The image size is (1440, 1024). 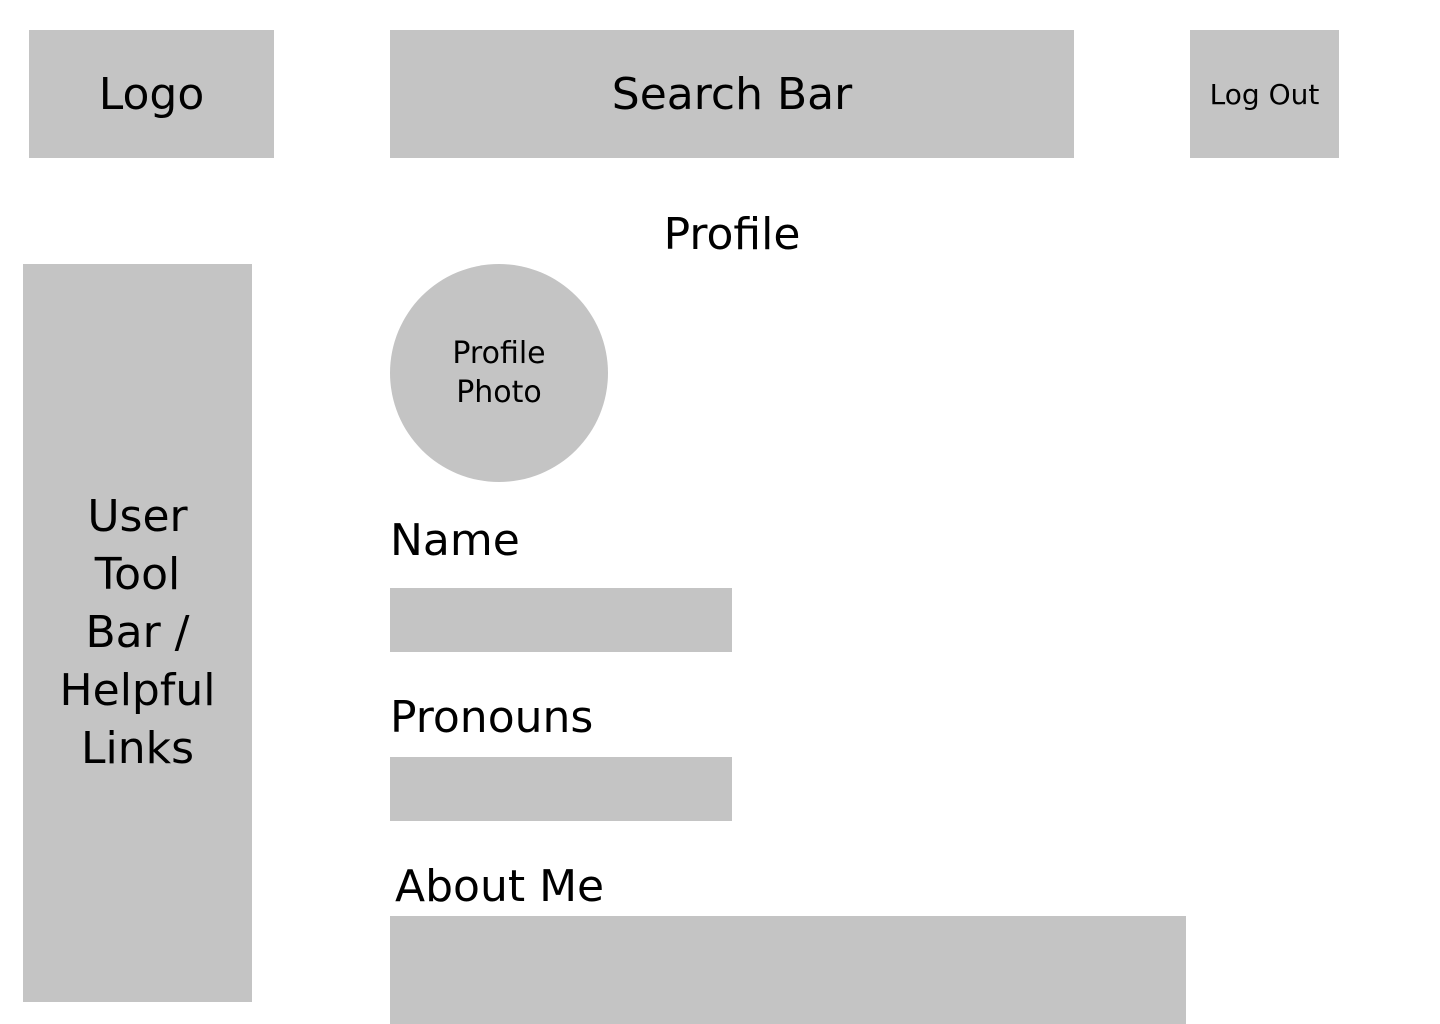 I want to click on profile-photo: Profile Photo, so click(x=499, y=373).